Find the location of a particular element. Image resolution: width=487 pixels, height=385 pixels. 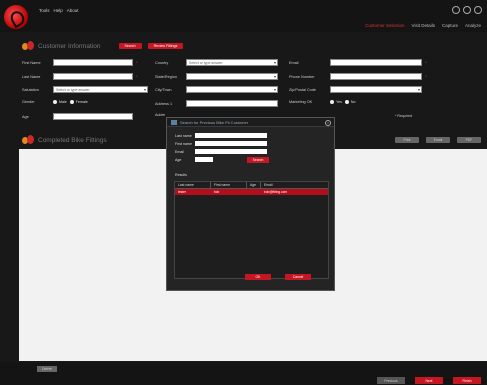

menu-about: About is located at coordinates (73, 10).